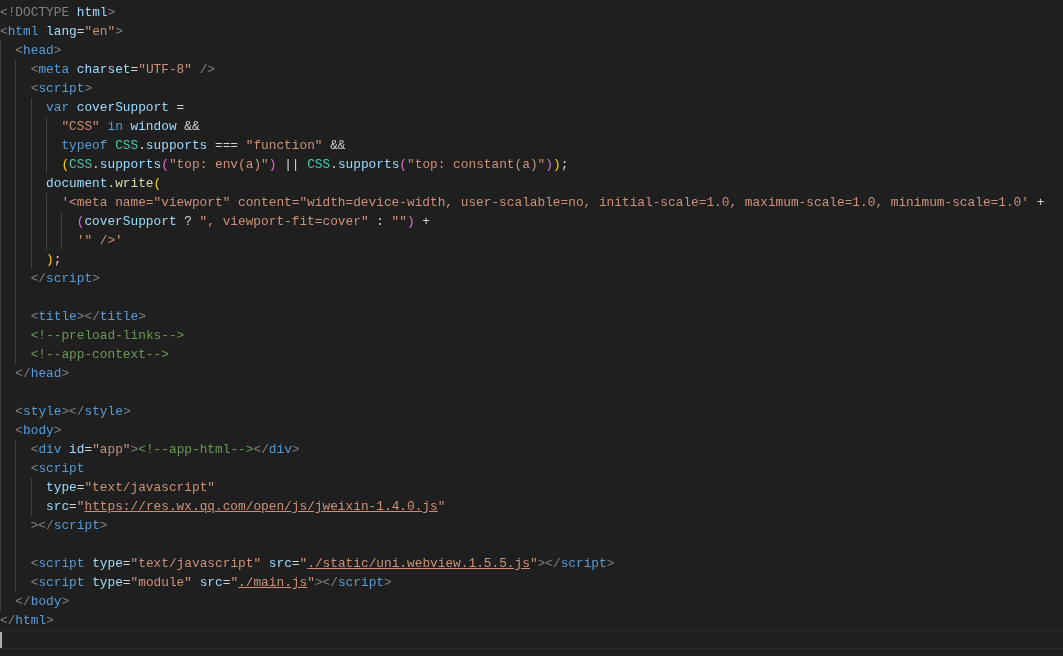 The image size is (1063, 656). I want to click on code-line: document.write(, so click(104, 184).